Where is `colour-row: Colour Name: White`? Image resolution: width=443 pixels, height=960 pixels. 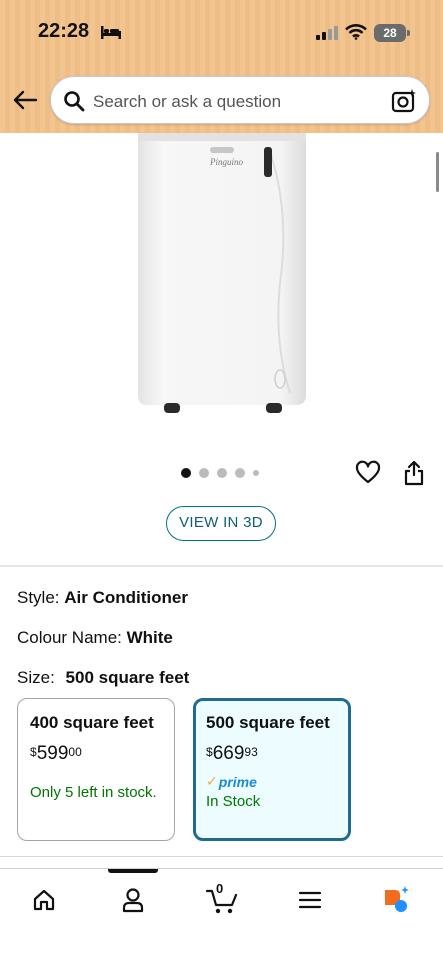 colour-row: Colour Name: White is located at coordinates (95, 638).